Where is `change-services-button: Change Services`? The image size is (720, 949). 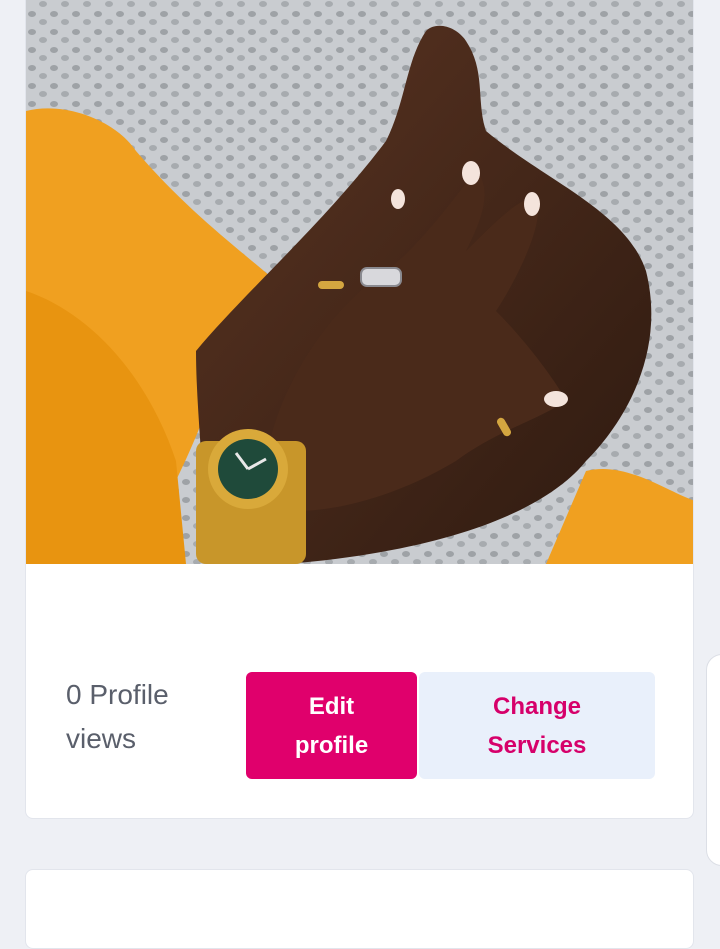
change-services-button: Change Services is located at coordinates (537, 725).